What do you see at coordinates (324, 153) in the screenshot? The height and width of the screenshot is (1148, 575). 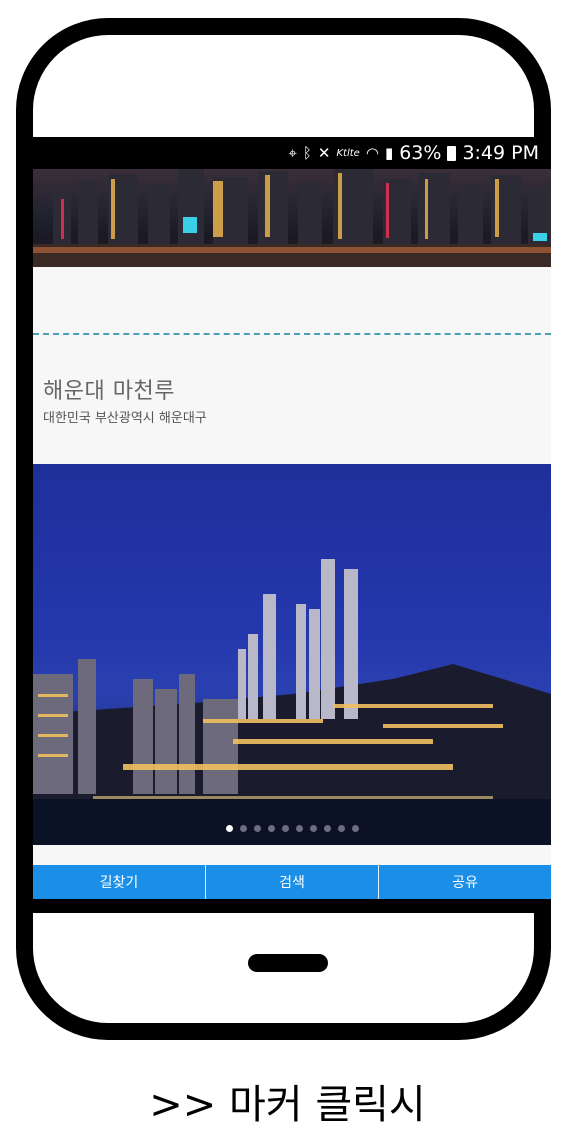 I see `mute-icon: ✕` at bounding box center [324, 153].